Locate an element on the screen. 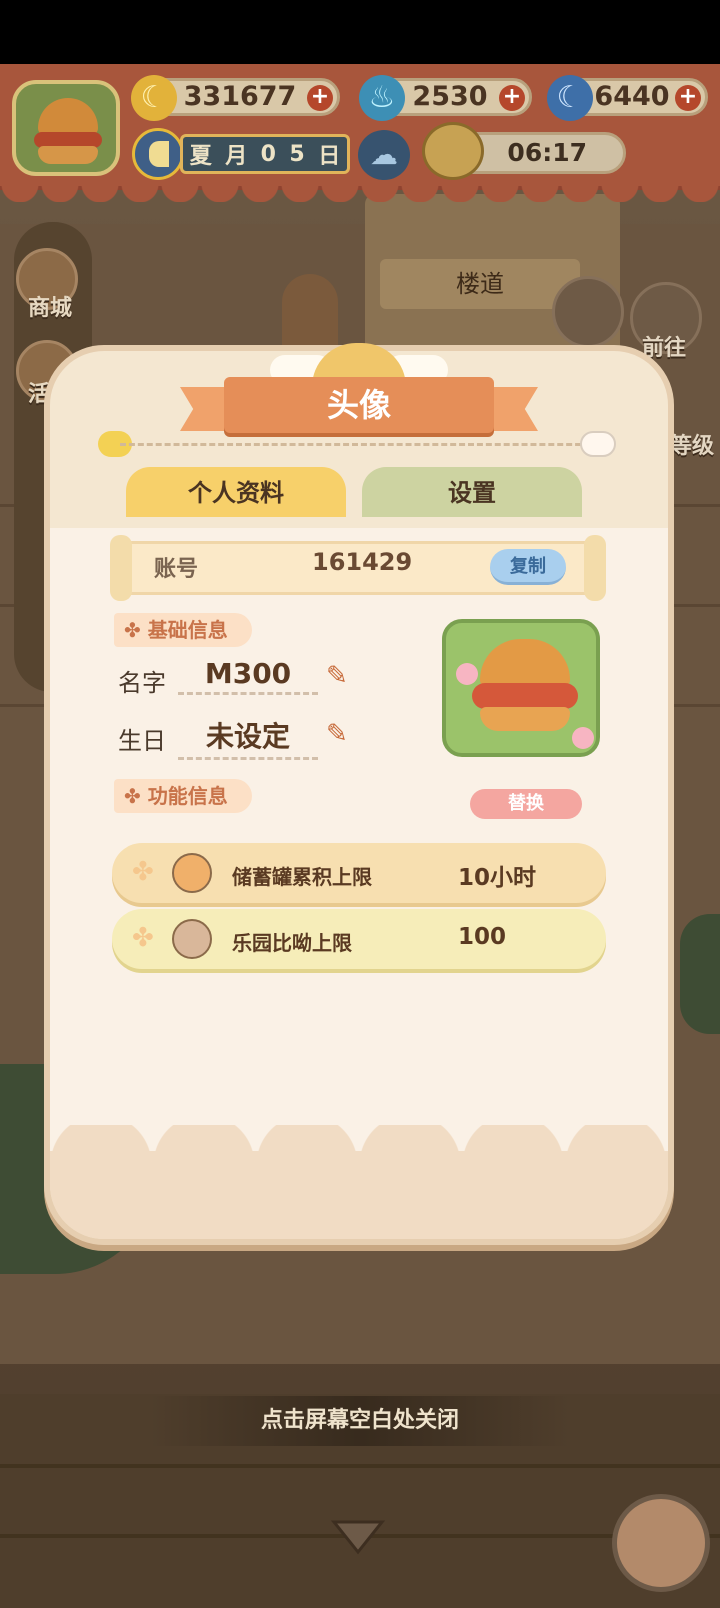 The image size is (720, 1608). date-display: 夏 月 0 5 日 is located at coordinates (265, 154).